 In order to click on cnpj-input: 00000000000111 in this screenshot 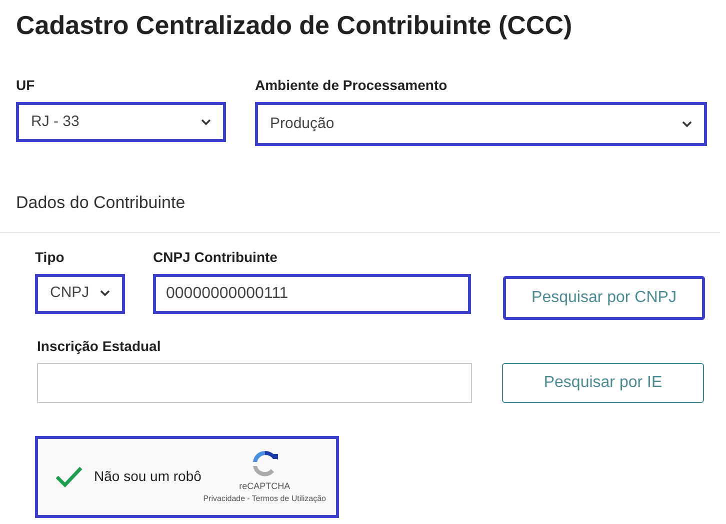, I will do `click(312, 294)`.